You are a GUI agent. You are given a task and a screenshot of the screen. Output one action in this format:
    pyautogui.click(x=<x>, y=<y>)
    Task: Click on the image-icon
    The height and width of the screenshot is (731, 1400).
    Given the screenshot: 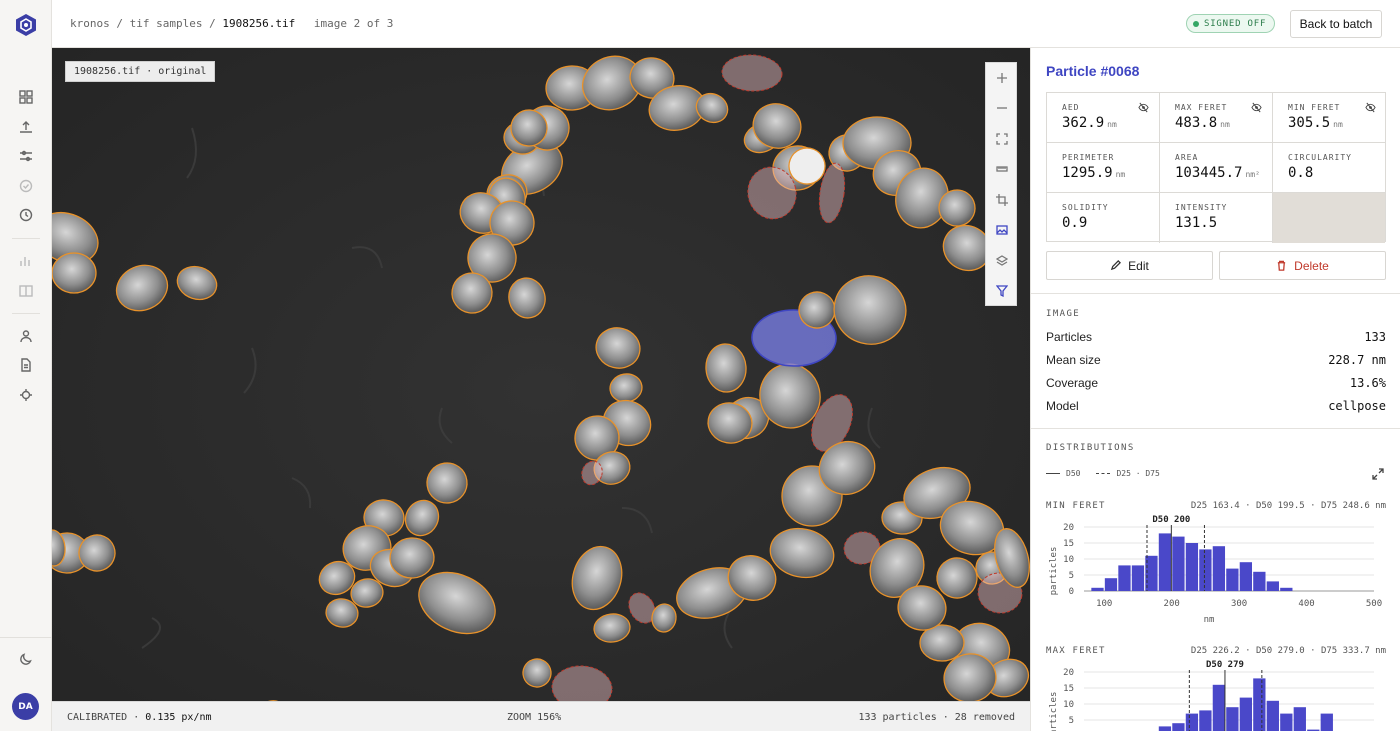 What is the action you would take?
    pyautogui.click(x=1002, y=230)
    